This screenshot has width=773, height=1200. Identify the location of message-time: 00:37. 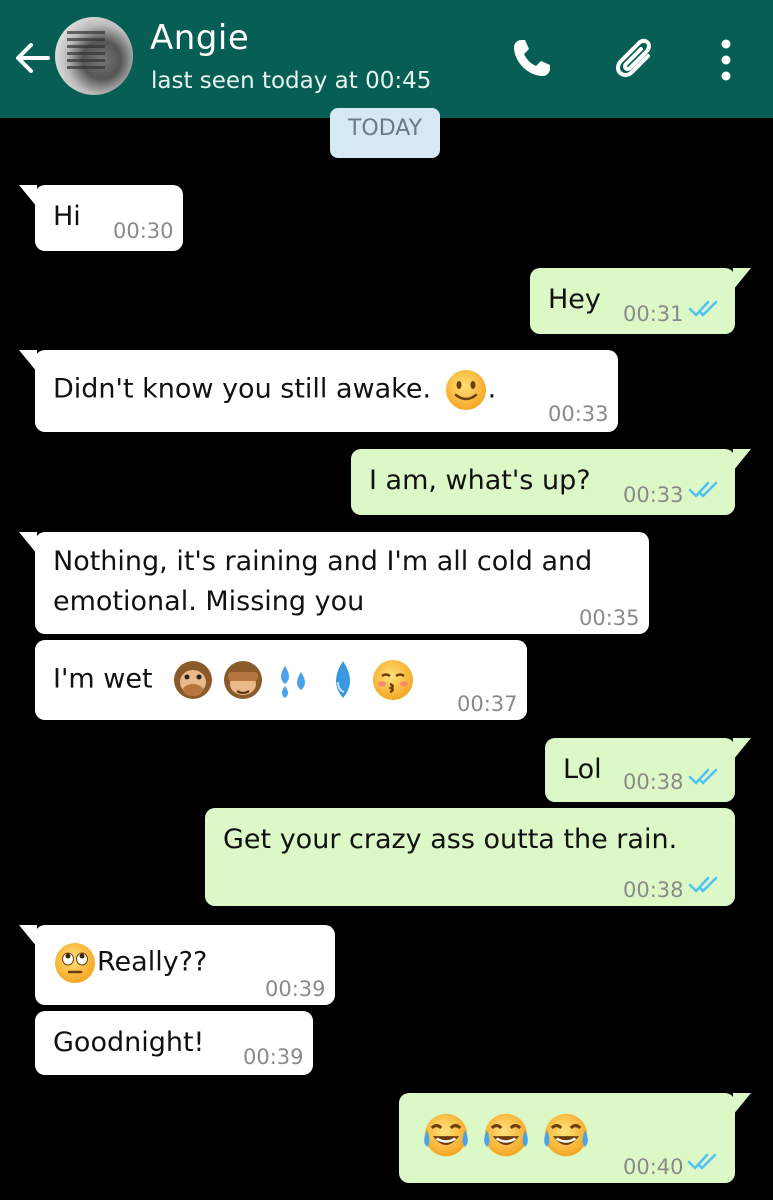
(487, 704).